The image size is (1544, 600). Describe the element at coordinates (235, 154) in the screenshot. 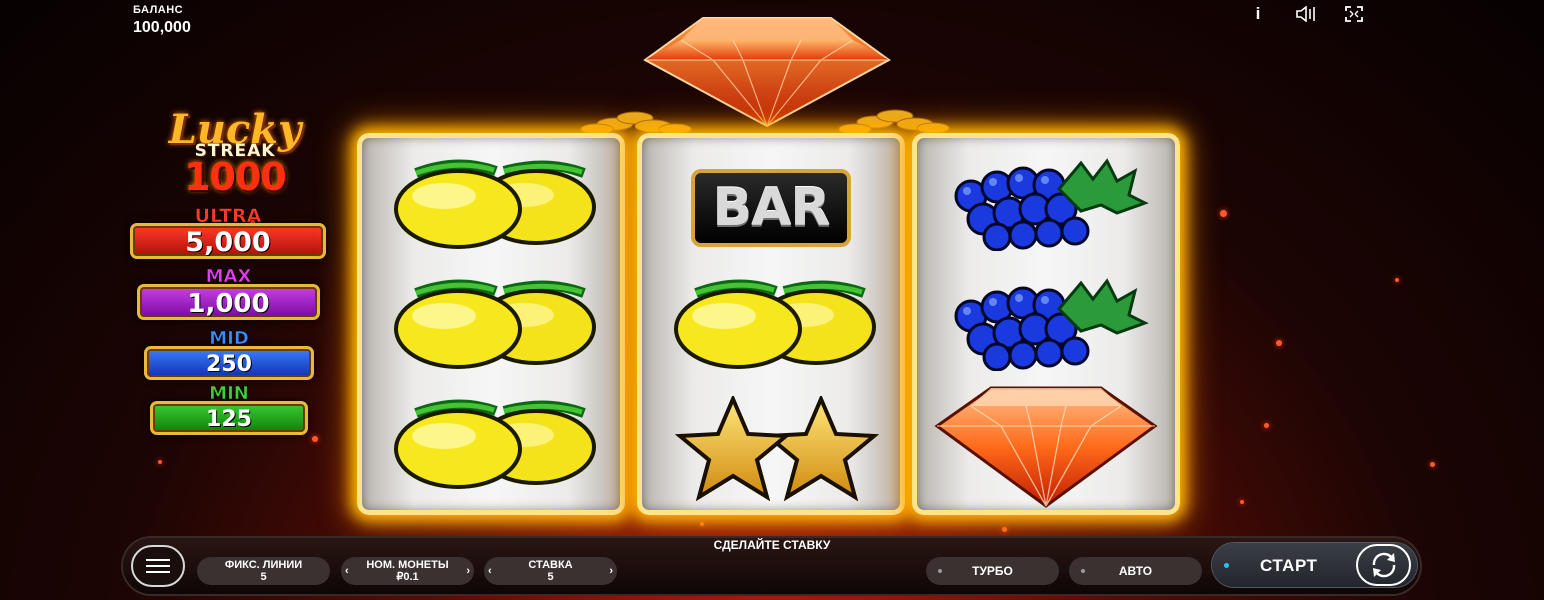

I see `game-logo: Lucky STREAK 1000` at that location.